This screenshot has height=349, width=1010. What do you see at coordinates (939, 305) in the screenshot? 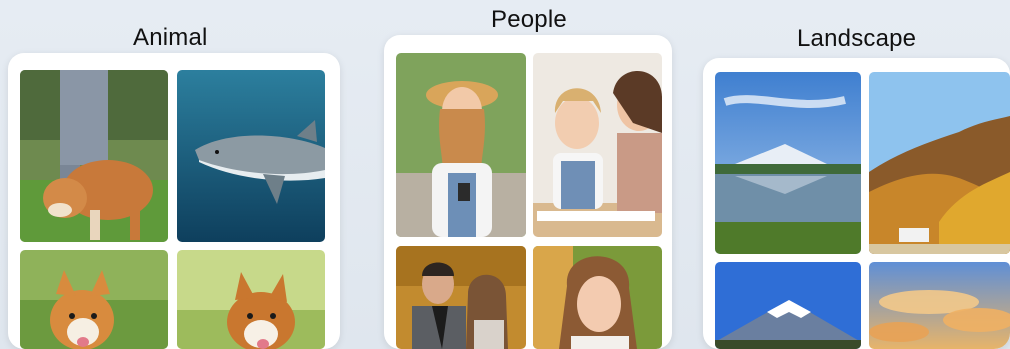
I see `image-landscape-sunset` at bounding box center [939, 305].